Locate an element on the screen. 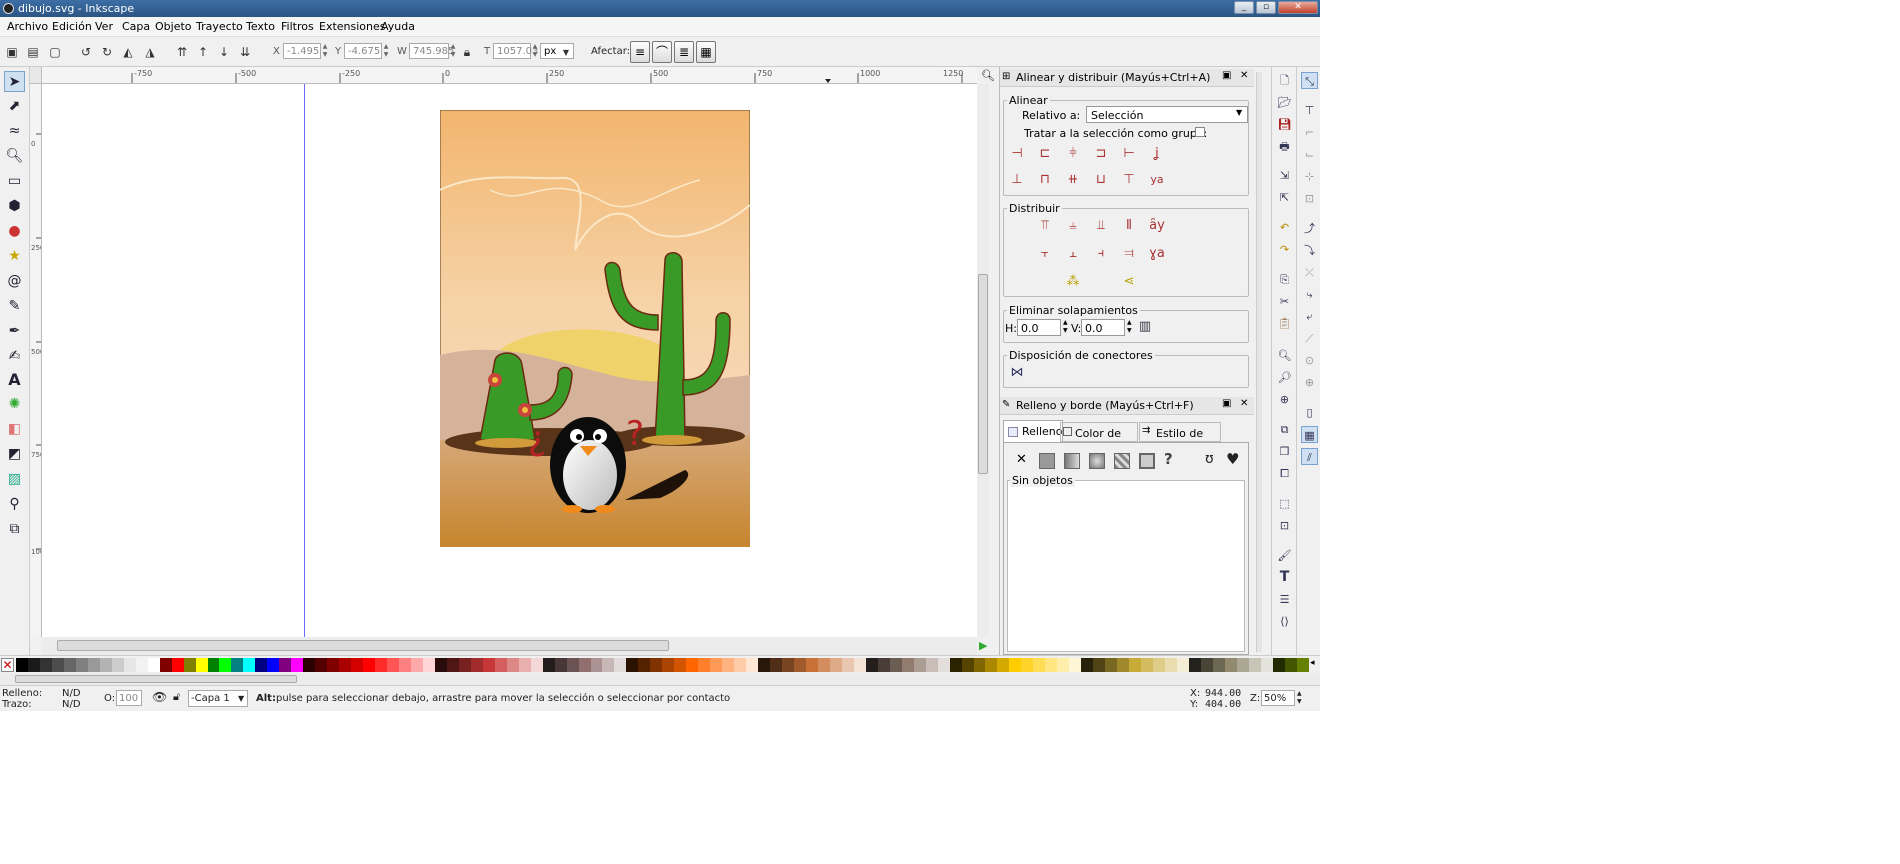 This screenshot has width=1900, height=864. snap-enable-icon: ⤡ is located at coordinates (1309, 80).